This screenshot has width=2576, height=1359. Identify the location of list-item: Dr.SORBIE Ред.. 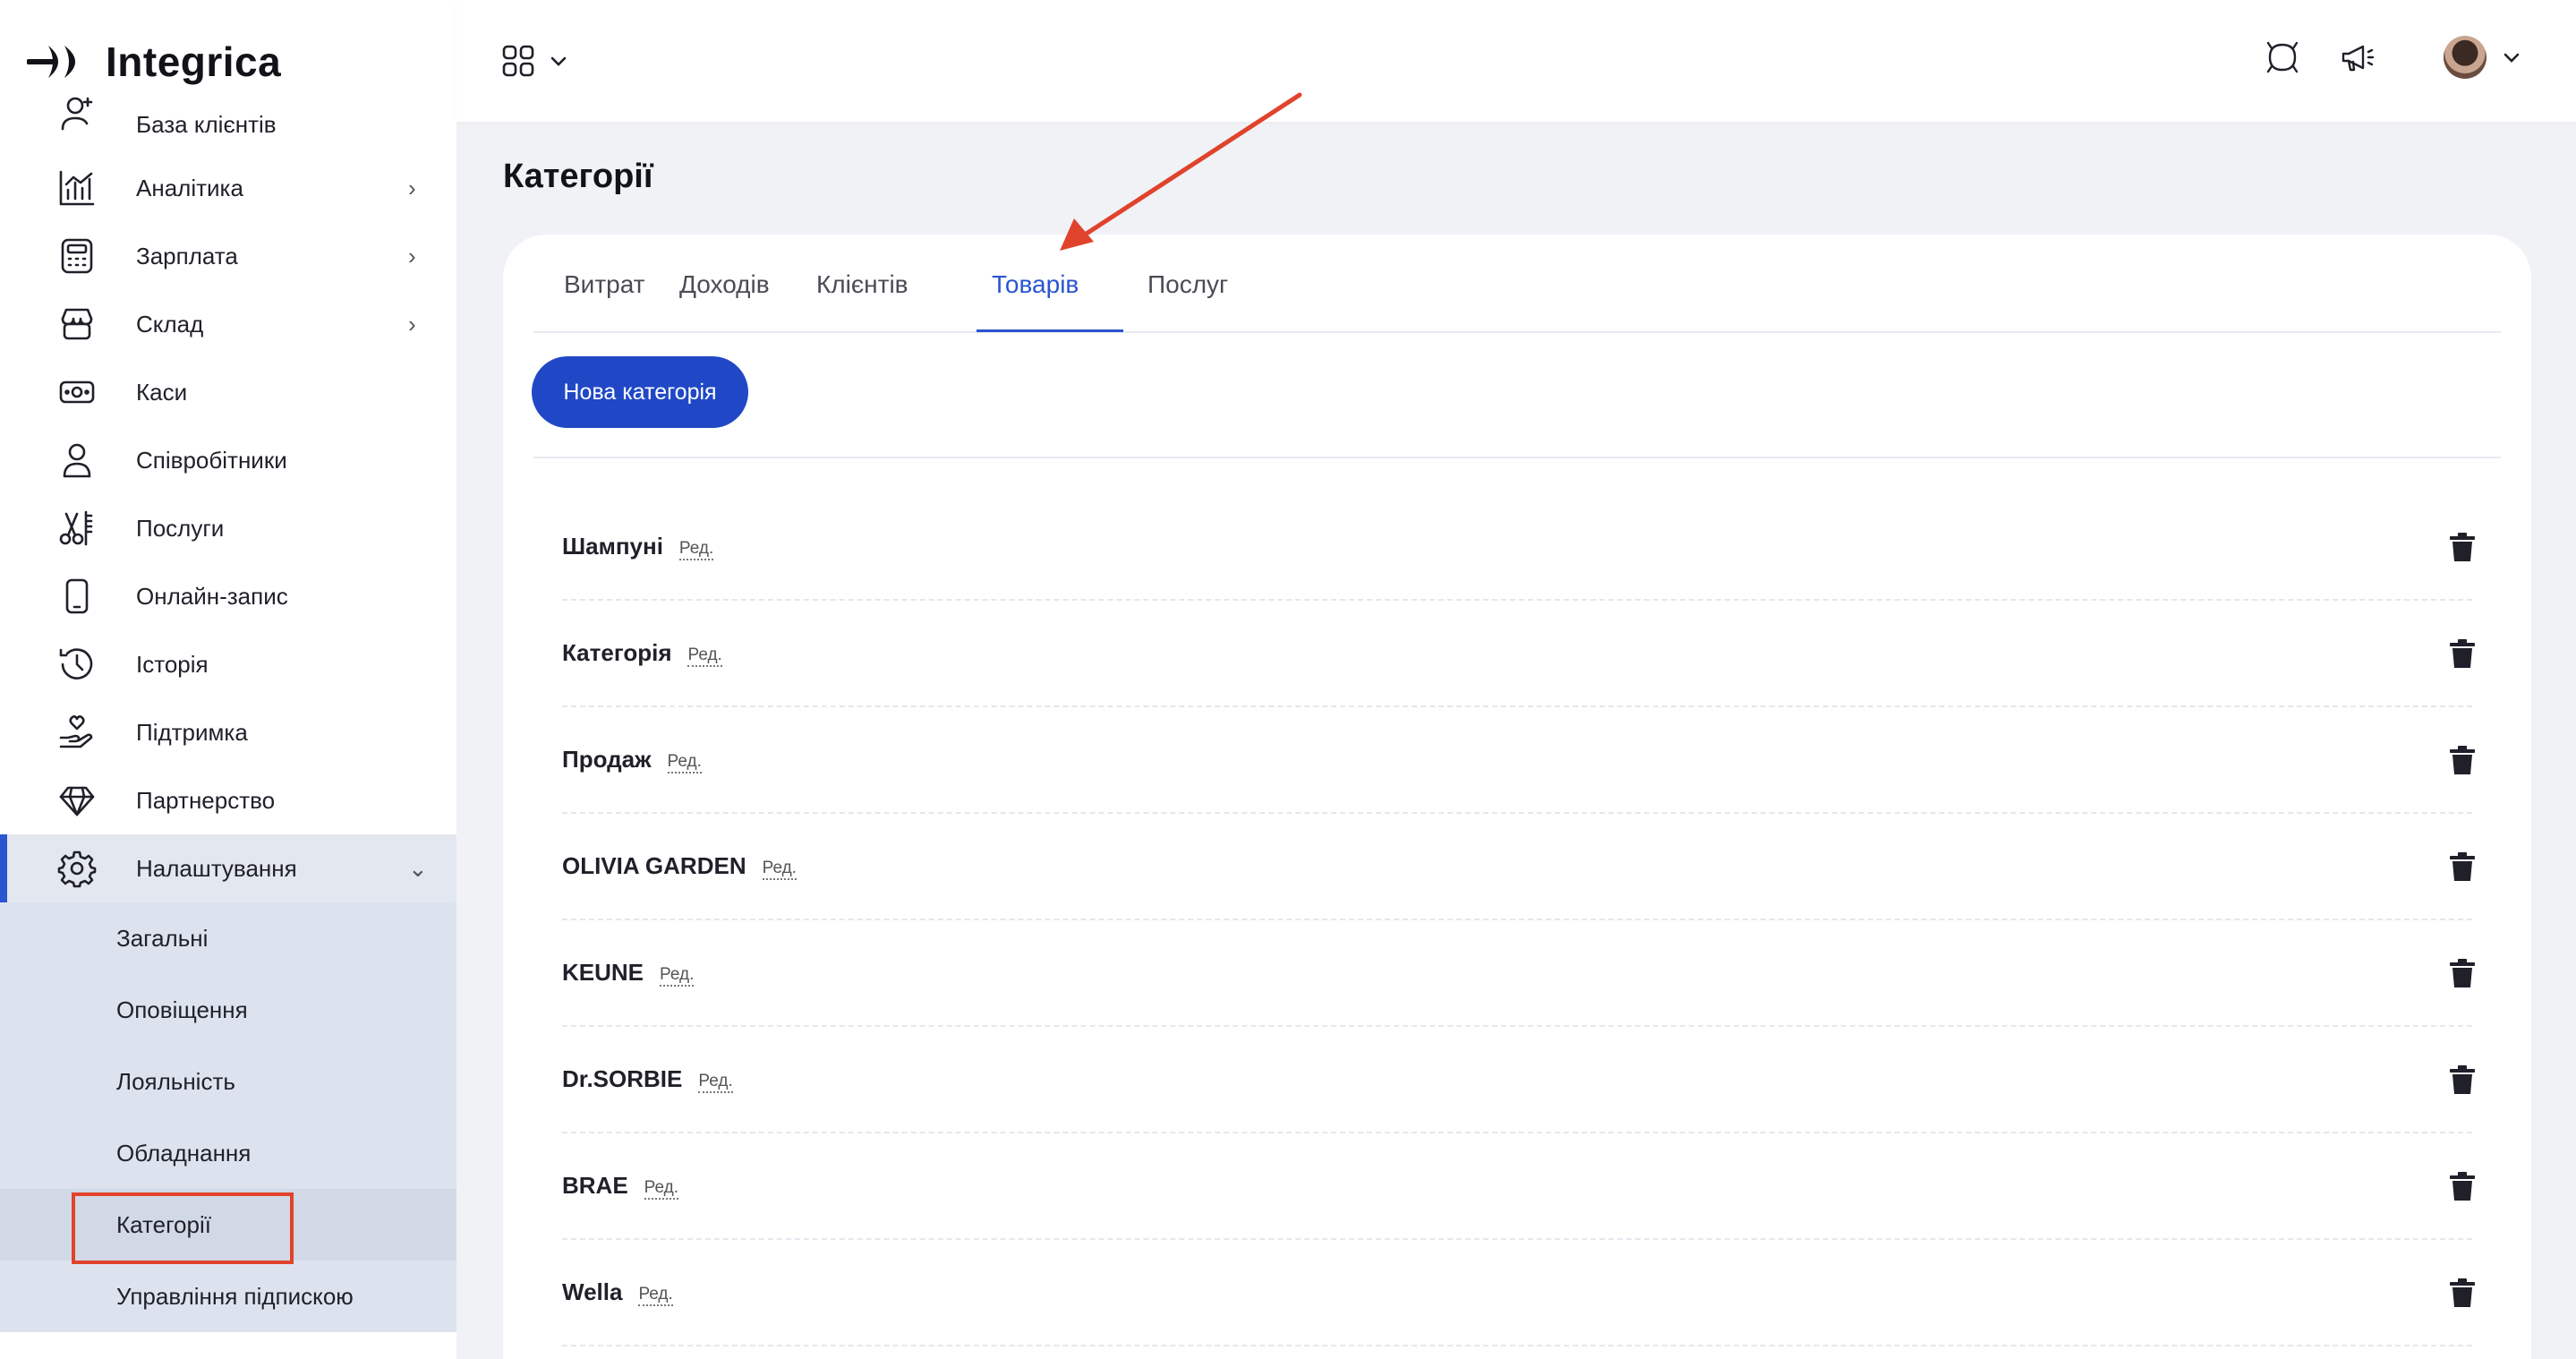
(1518, 1080).